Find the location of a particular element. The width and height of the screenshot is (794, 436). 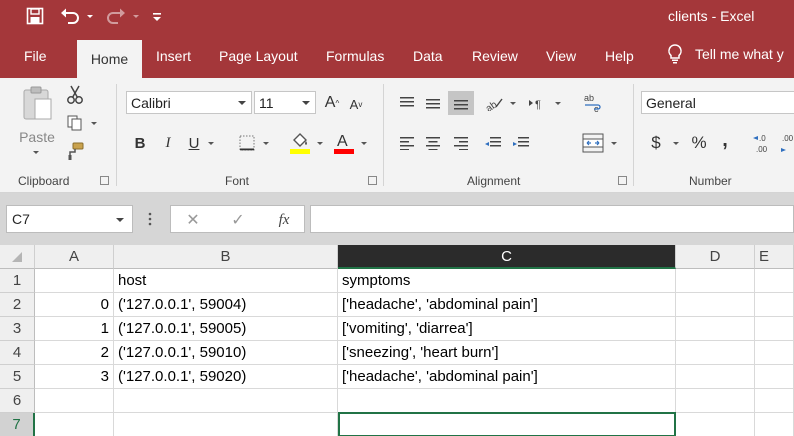

cell-b1: host is located at coordinates (226, 281).